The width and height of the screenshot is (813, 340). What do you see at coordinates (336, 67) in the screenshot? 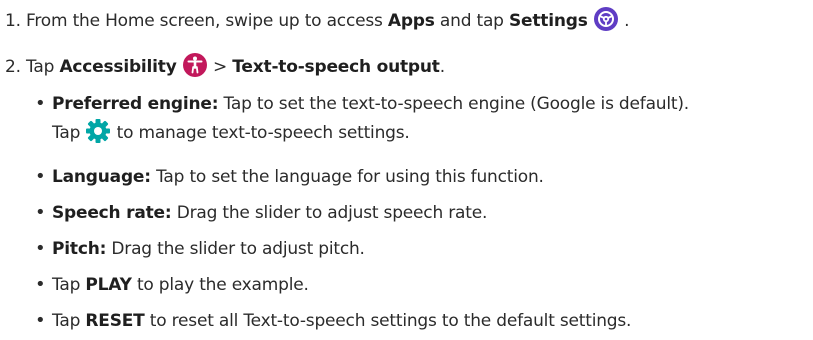
I see `text-to-speech-label: Text-to-speech output` at bounding box center [336, 67].